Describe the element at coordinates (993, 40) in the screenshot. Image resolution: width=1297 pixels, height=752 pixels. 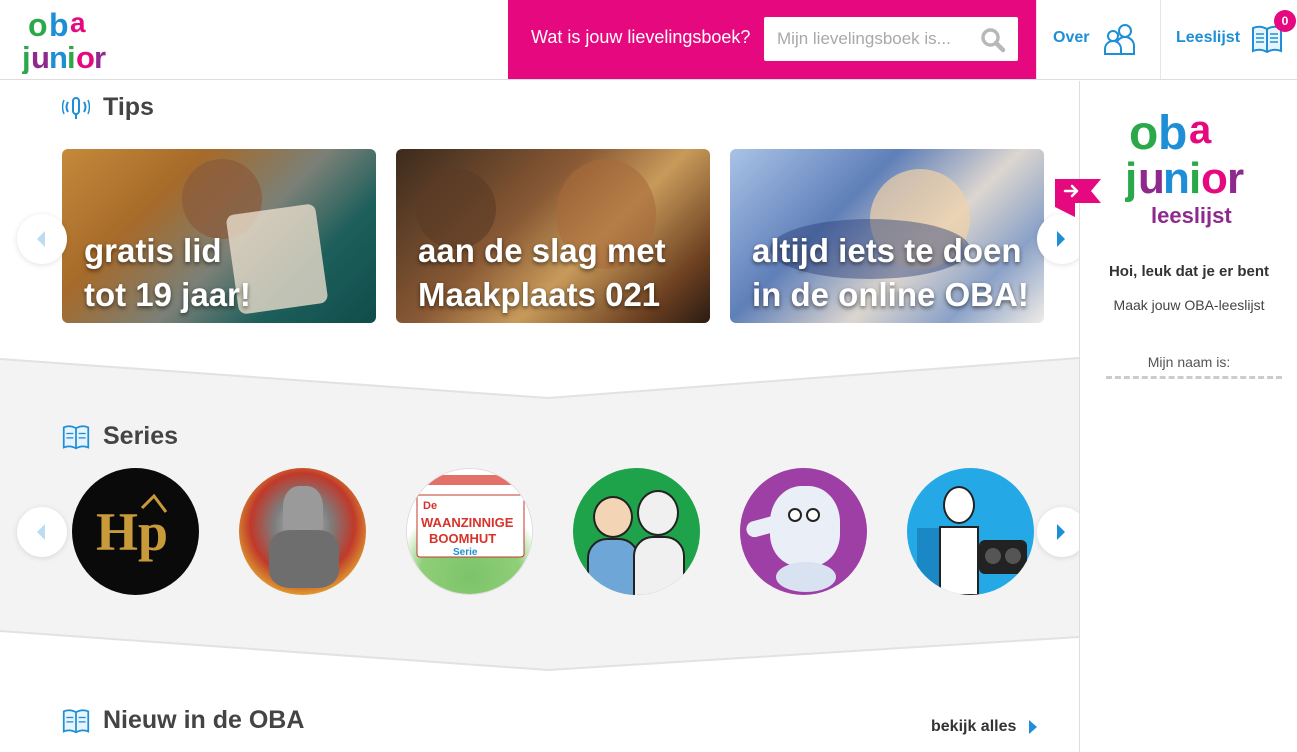
I see `search-icon` at that location.